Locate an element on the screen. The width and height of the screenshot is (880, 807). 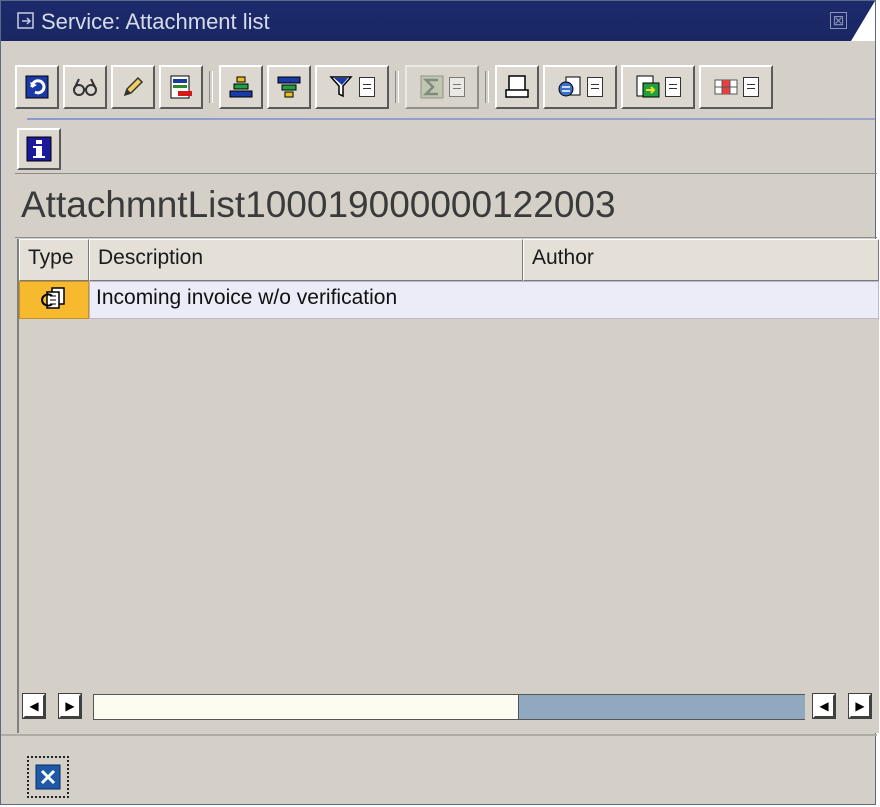
refresh-icon is located at coordinates (37, 87).